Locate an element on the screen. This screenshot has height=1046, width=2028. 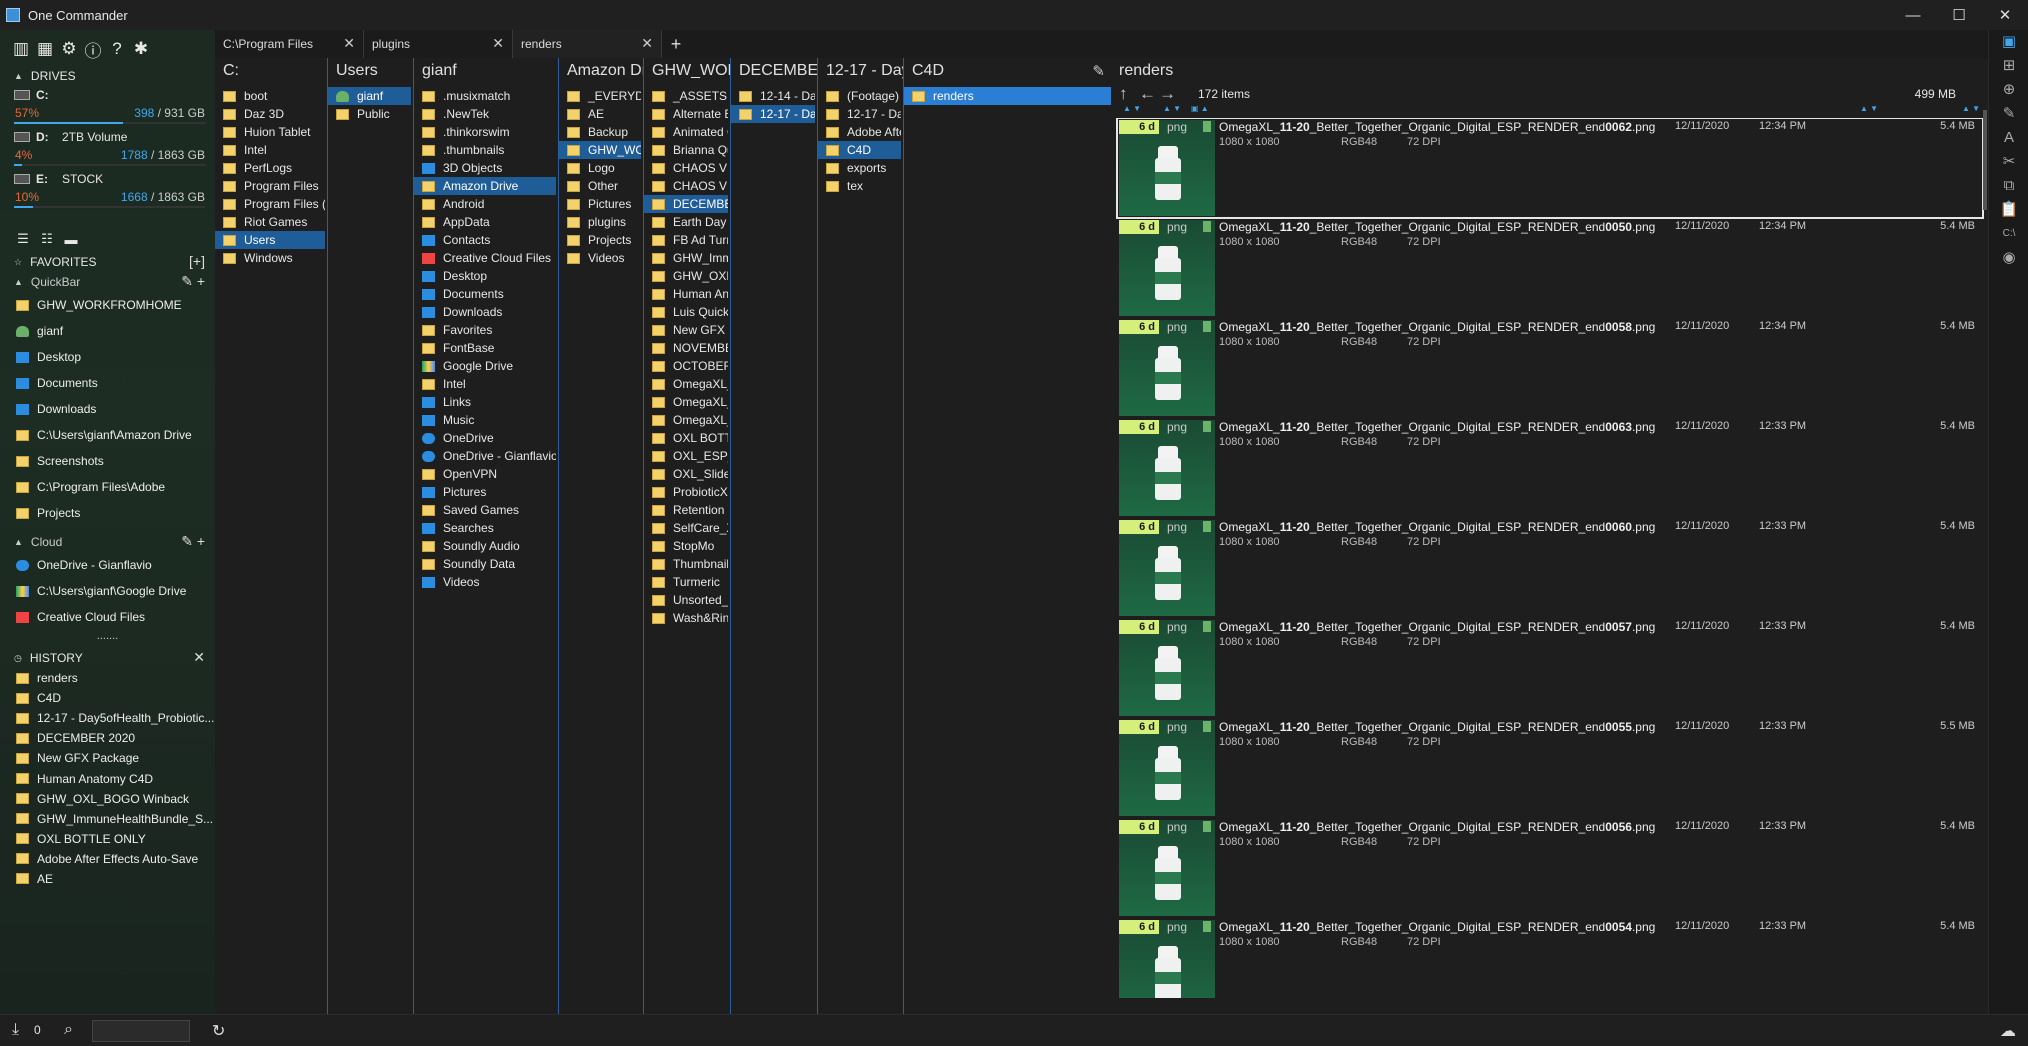
drive-item: D: 2TB Volume 4% 1788 / 1863 GB is located at coordinates (107, 149).